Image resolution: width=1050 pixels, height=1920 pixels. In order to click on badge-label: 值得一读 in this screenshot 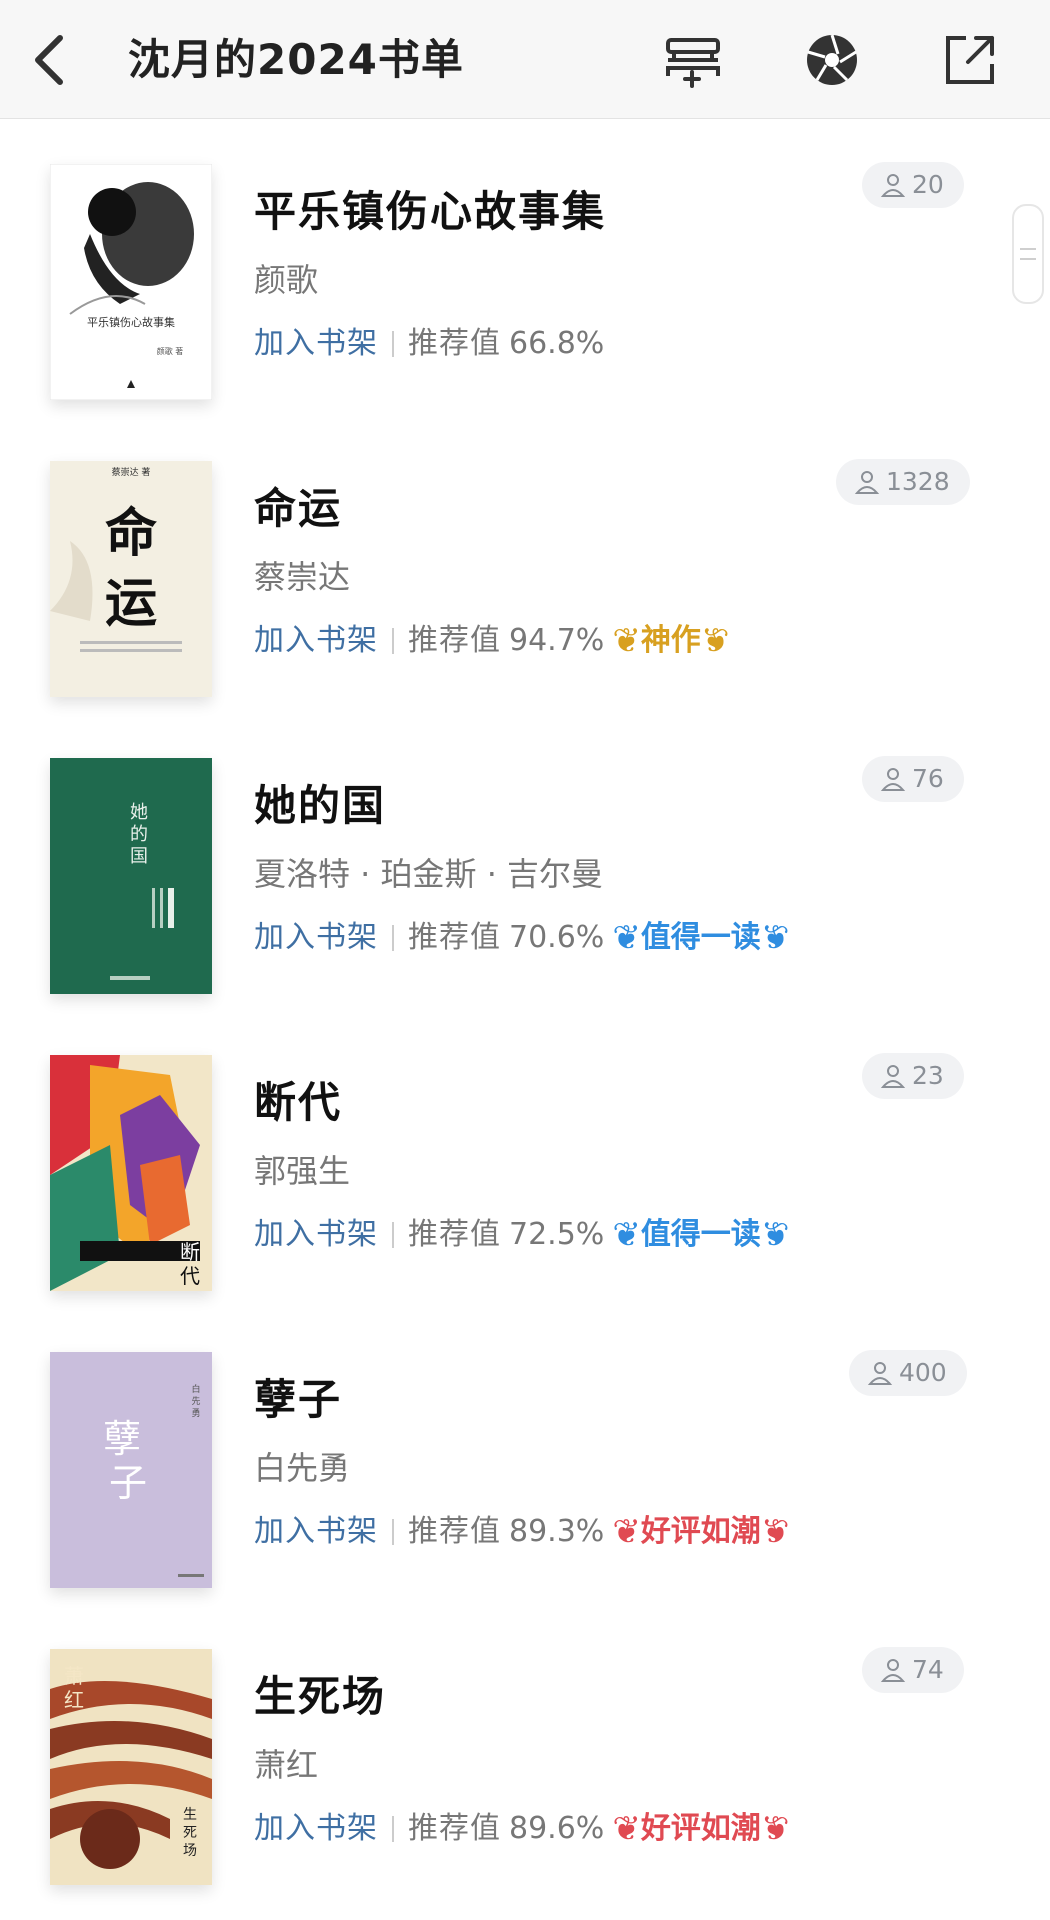, I will do `click(700, 1234)`.